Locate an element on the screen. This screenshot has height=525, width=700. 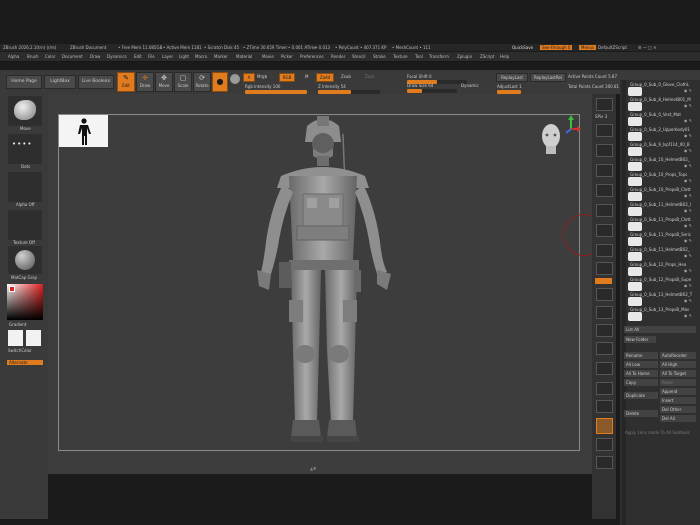
quicksave-button: QuickSave is located at coordinates (522, 47).